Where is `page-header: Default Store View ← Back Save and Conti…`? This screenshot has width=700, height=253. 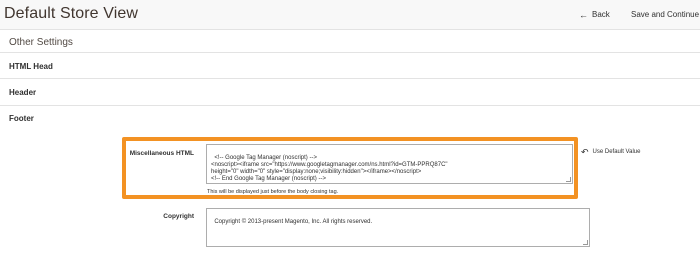
page-header: Default Store View ← Back Save and Conti… is located at coordinates (350, 15).